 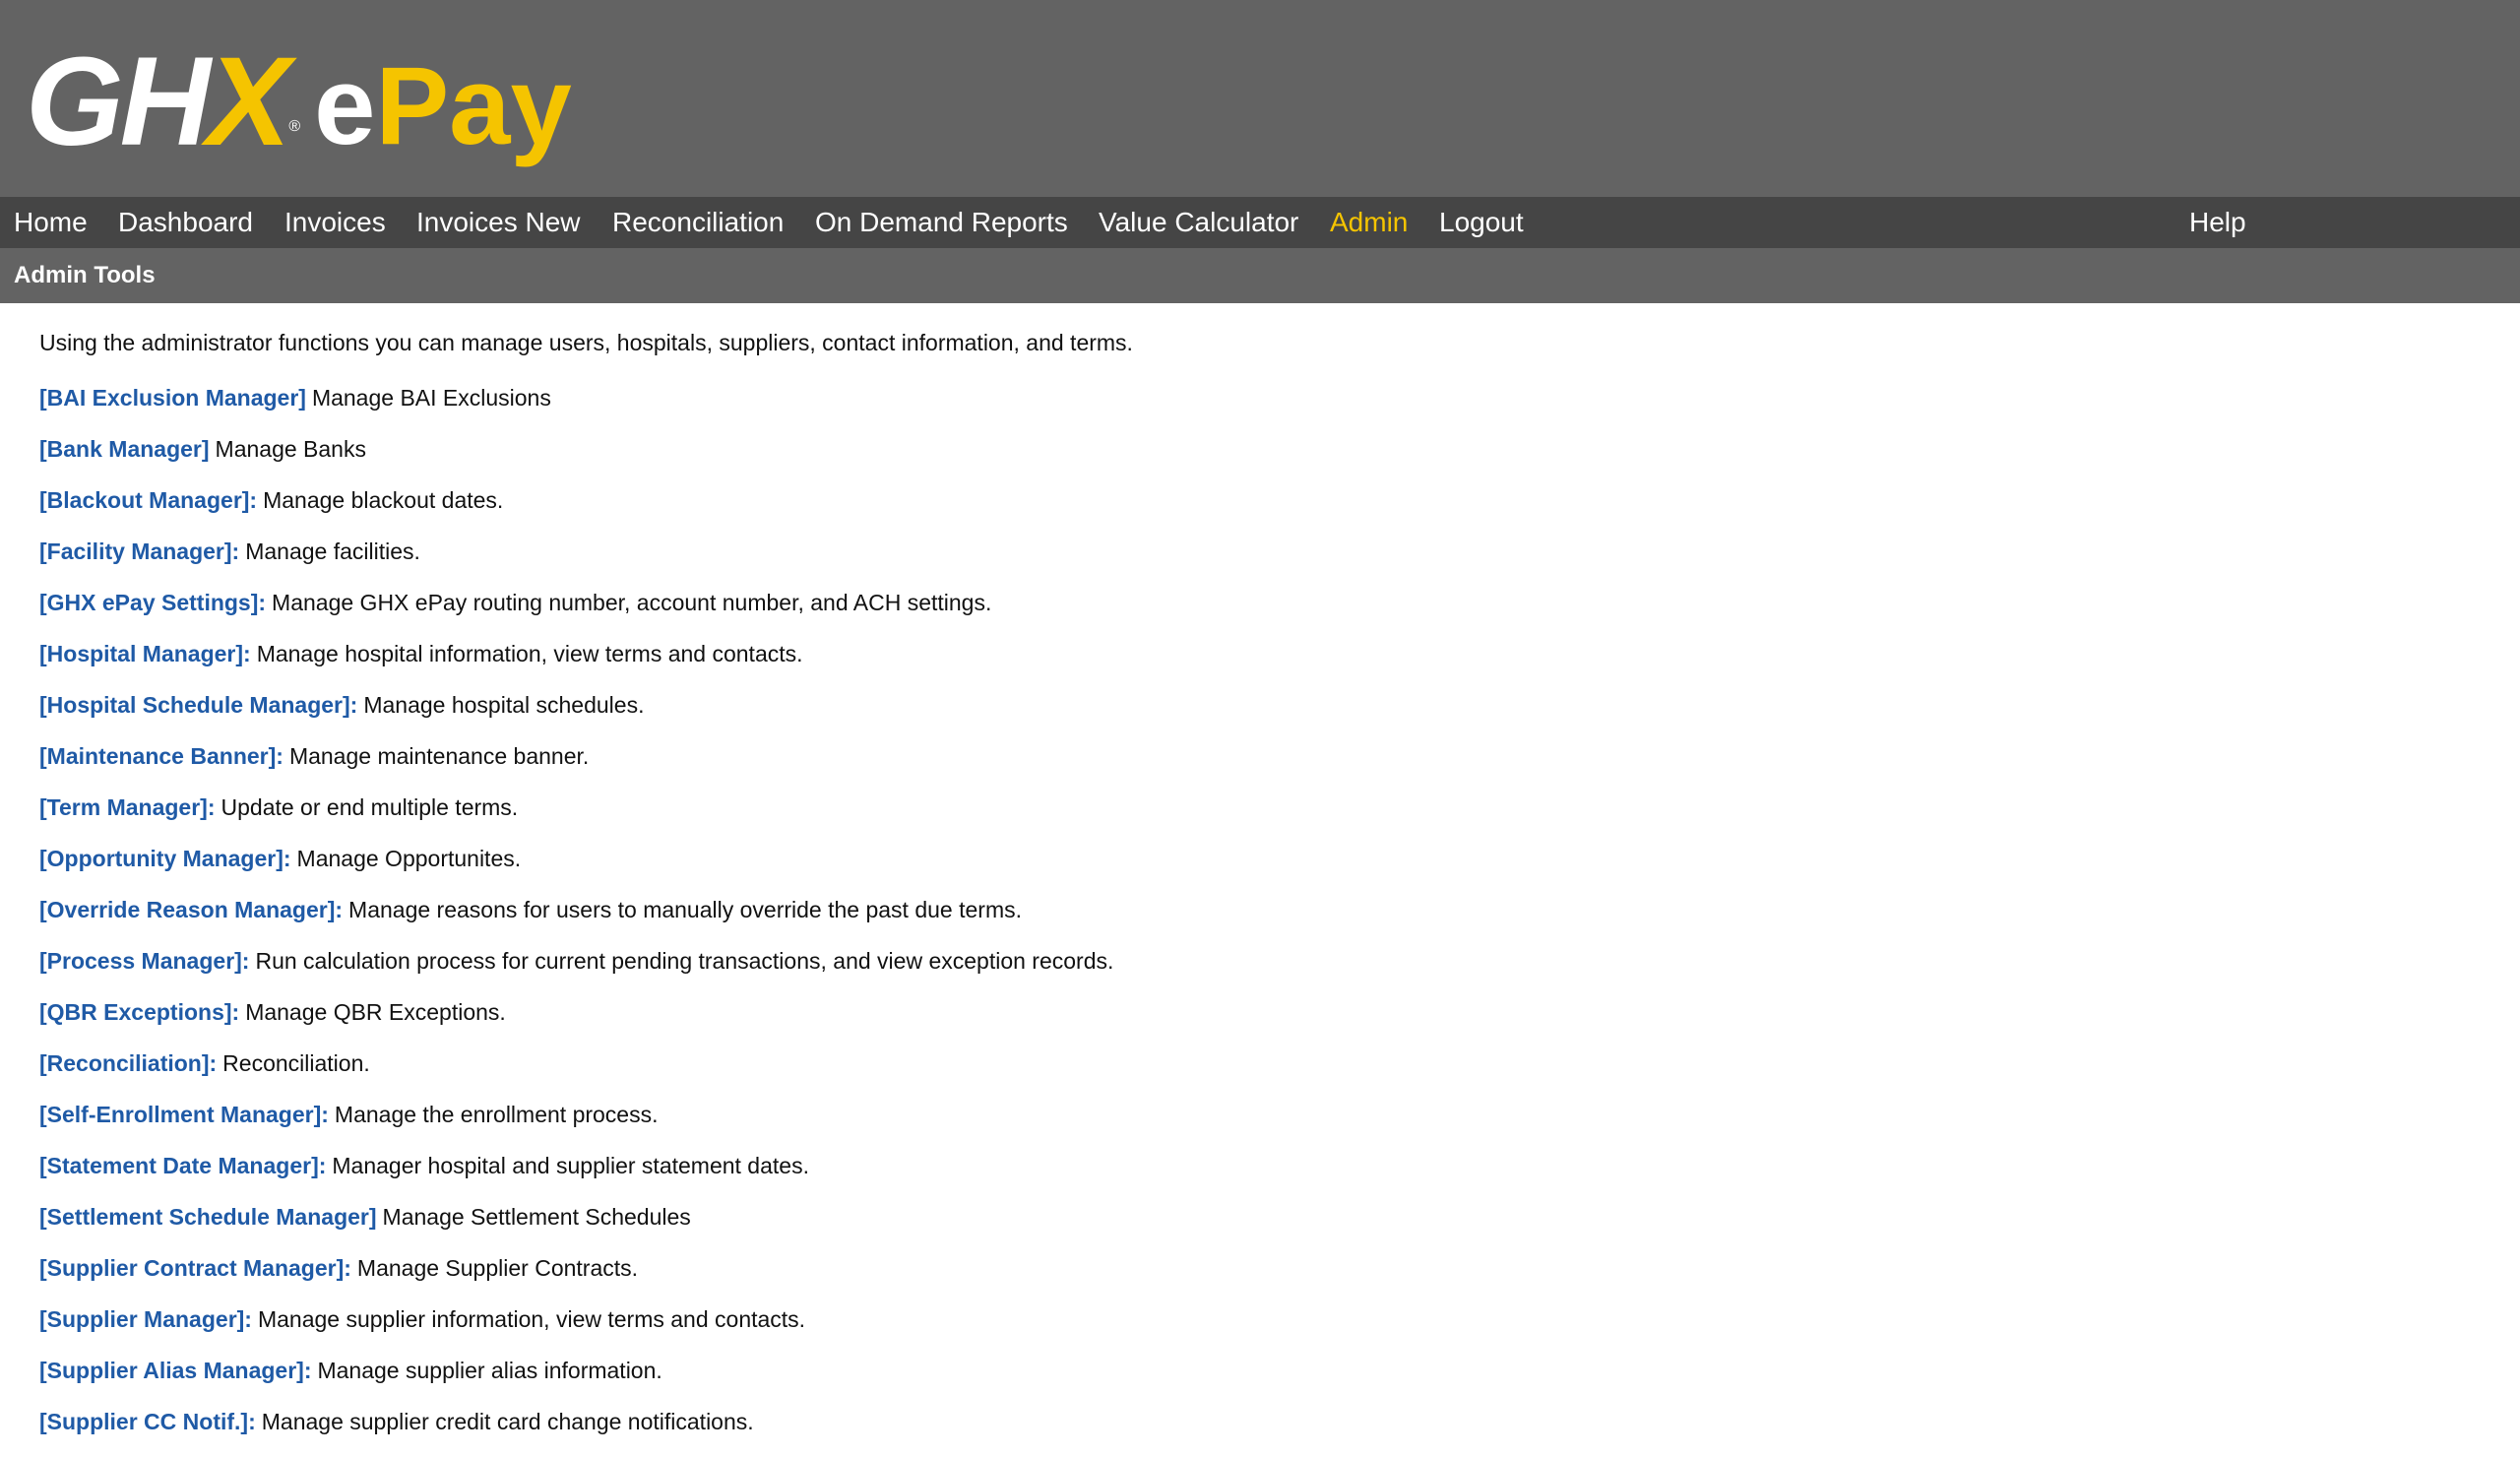 I want to click on tool-row: [Facility Manager]: Manage facilities., so click(x=1260, y=561).